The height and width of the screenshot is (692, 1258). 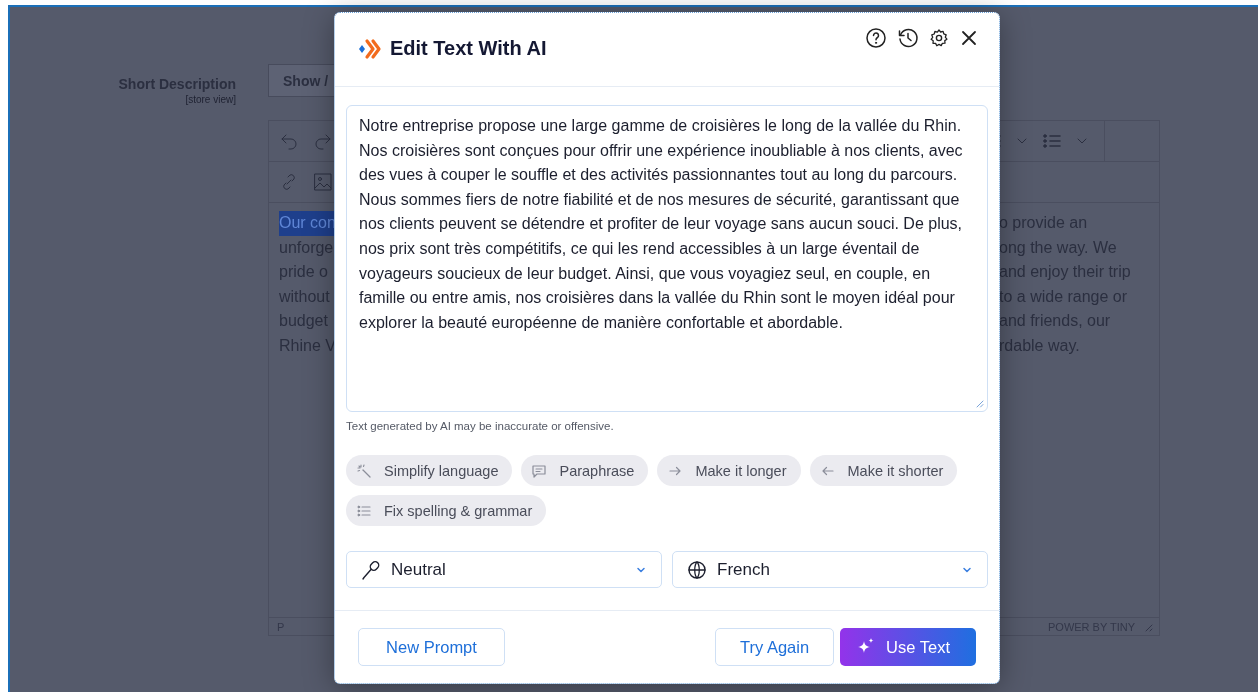 What do you see at coordinates (1052, 141) in the screenshot?
I see `bulleted-list-icon` at bounding box center [1052, 141].